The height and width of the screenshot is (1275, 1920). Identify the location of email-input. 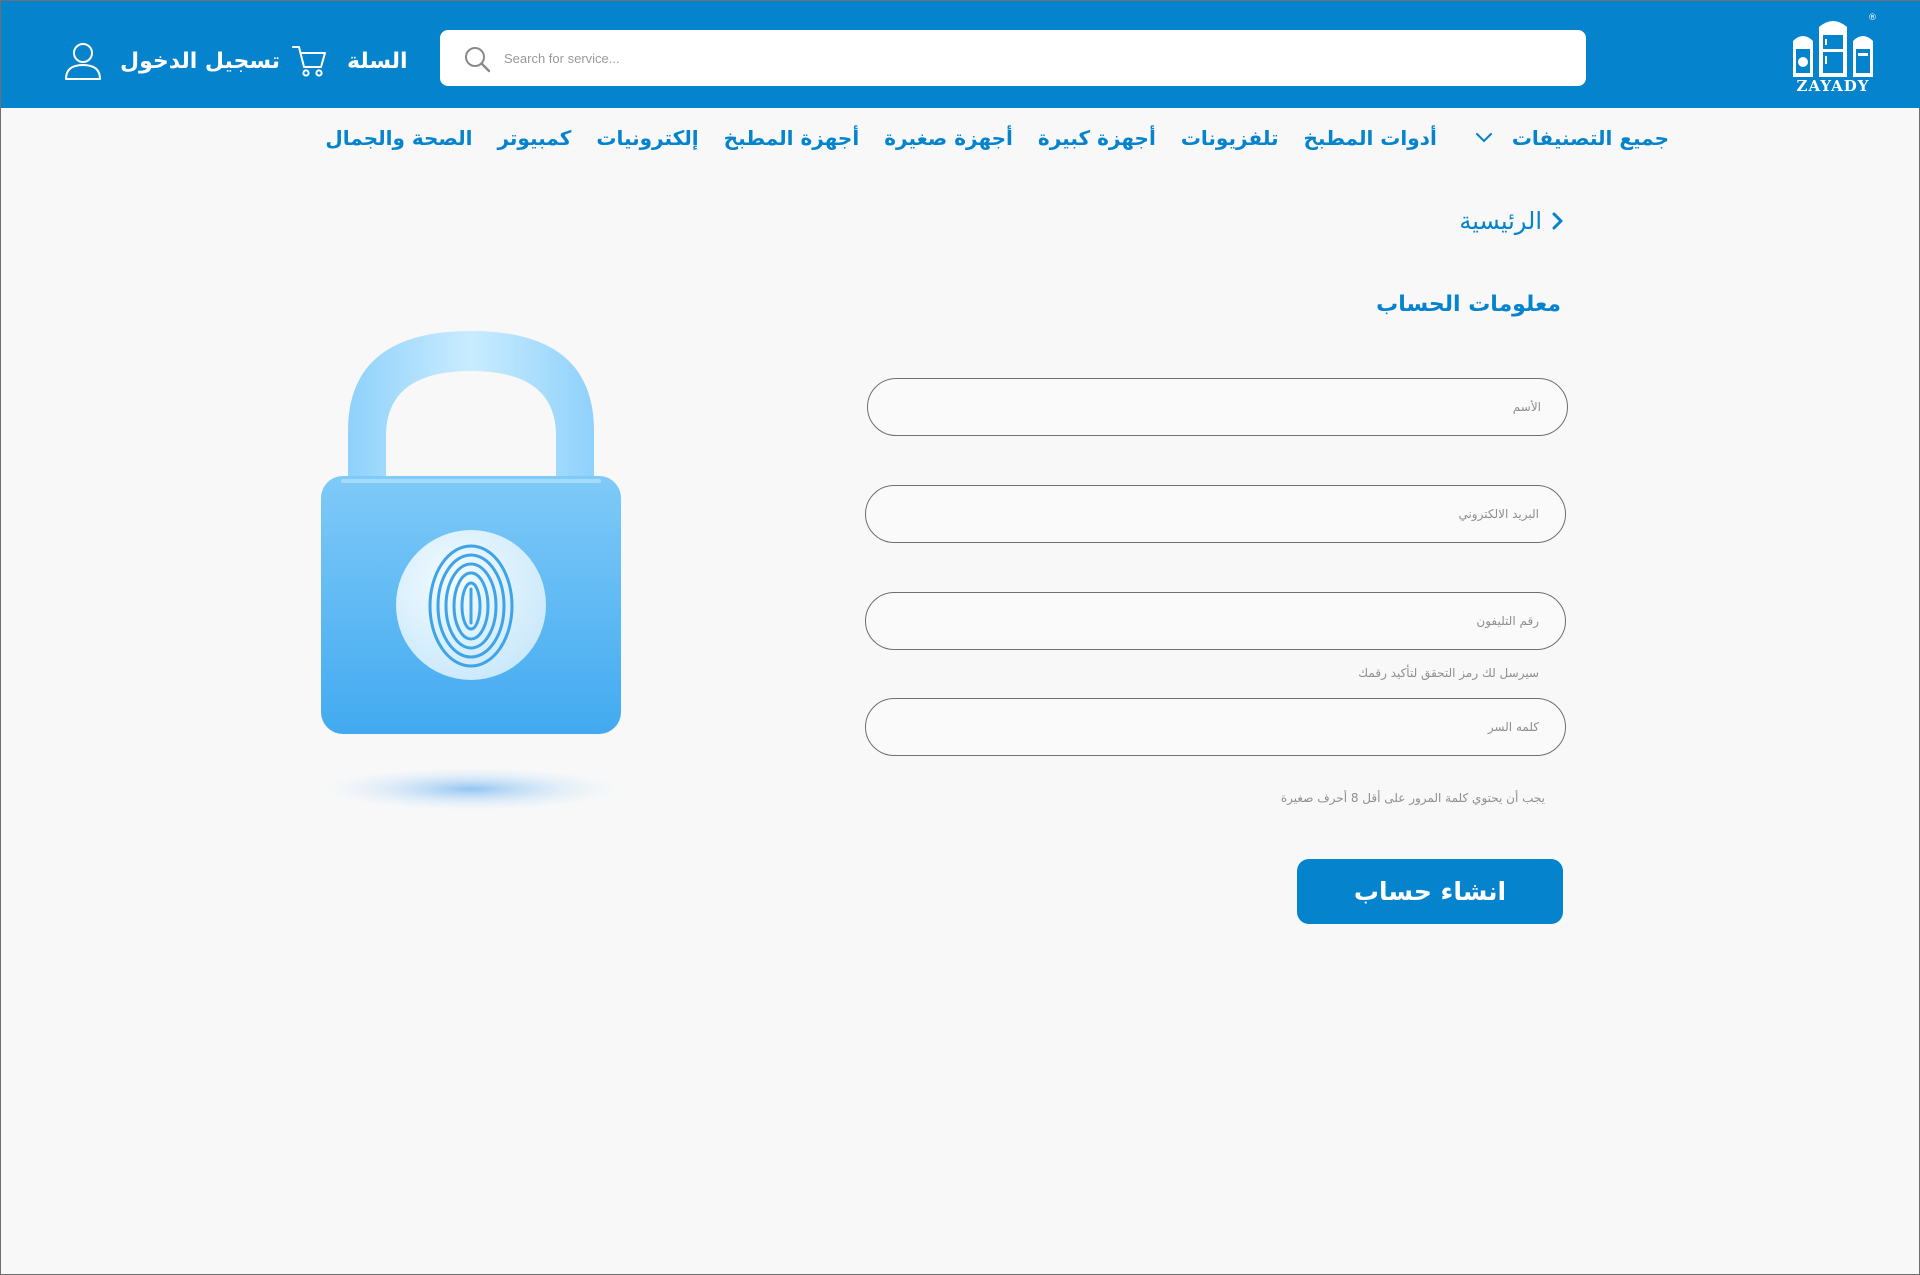
(1215, 514).